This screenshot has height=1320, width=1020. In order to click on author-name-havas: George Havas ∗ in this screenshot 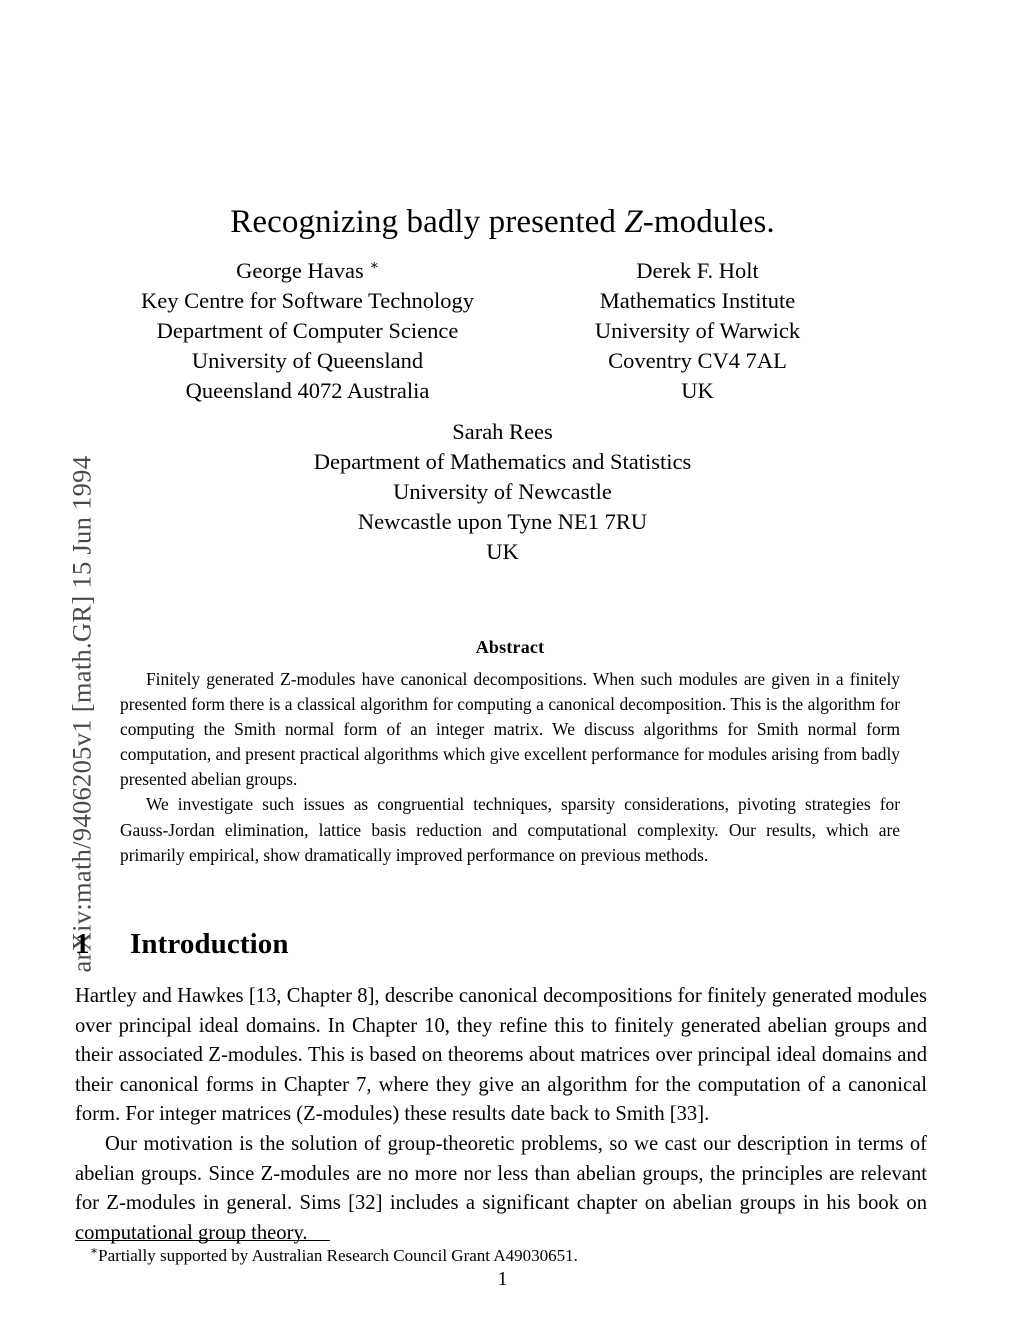, I will do `click(308, 271)`.